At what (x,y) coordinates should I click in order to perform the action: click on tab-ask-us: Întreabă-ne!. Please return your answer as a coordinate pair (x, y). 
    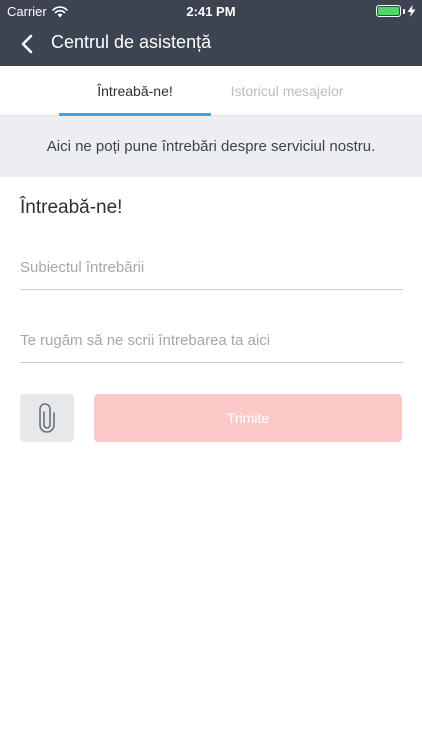
    Looking at the image, I should click on (135, 91).